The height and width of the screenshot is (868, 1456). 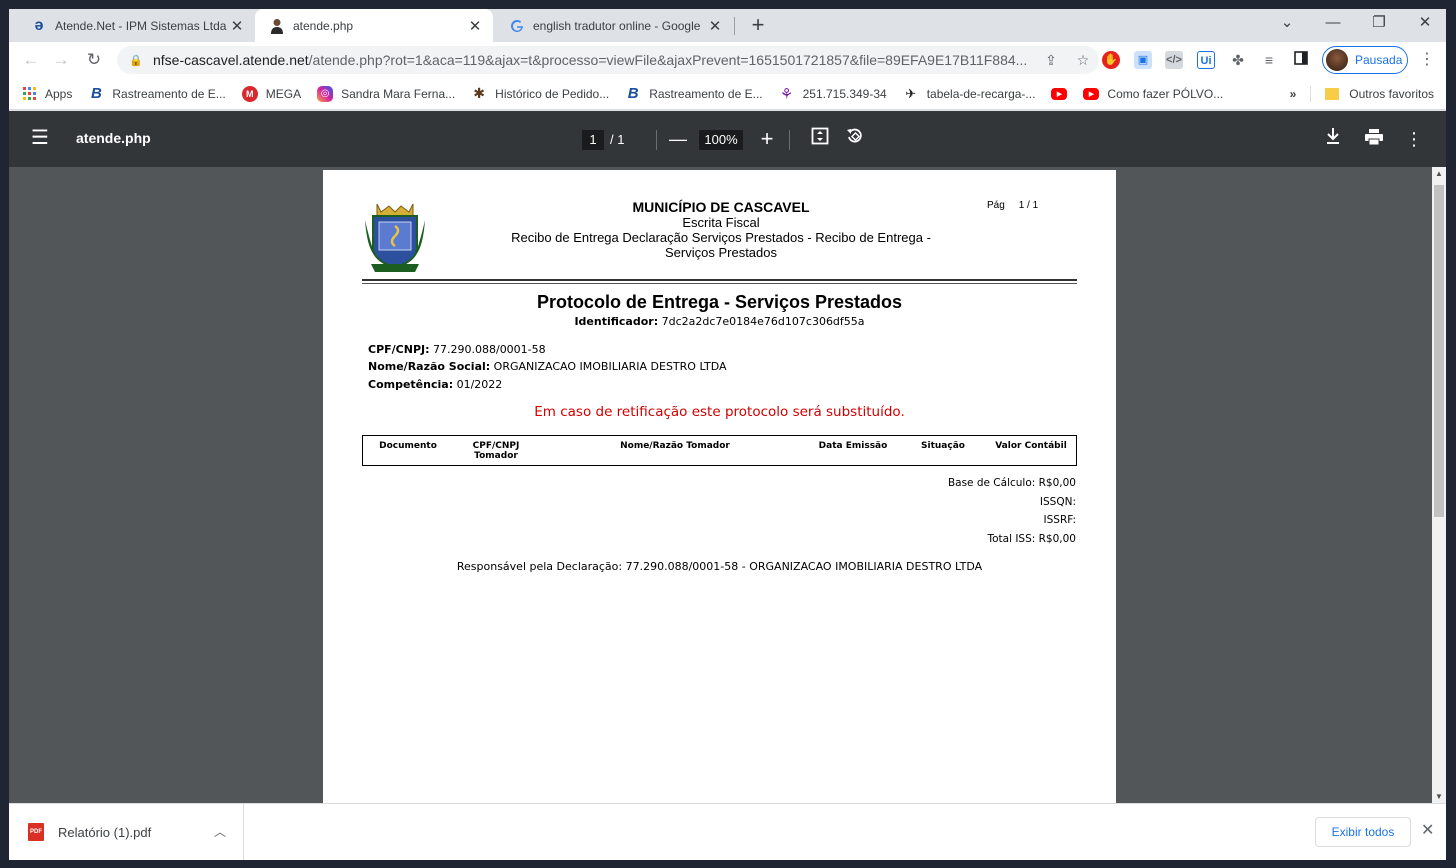 I want to click on rotate-icon, so click(x=855, y=139).